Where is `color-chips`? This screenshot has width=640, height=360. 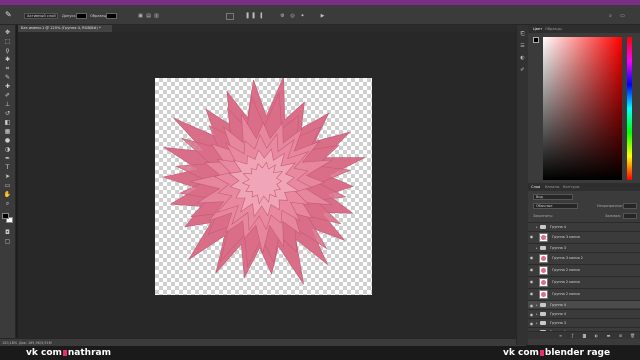
color-chips is located at coordinates (538, 42).